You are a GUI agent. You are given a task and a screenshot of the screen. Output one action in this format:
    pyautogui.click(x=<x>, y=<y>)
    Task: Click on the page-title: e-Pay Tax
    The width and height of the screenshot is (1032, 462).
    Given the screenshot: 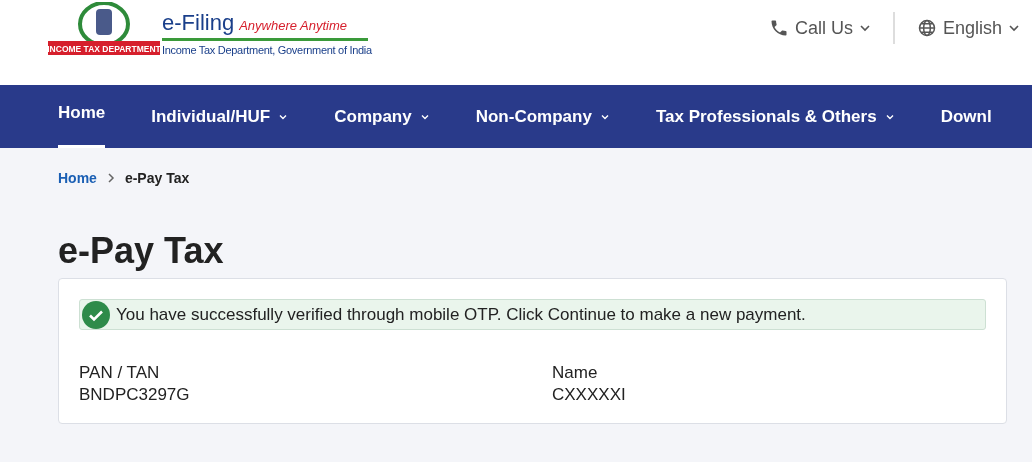 What is the action you would take?
    pyautogui.click(x=141, y=251)
    